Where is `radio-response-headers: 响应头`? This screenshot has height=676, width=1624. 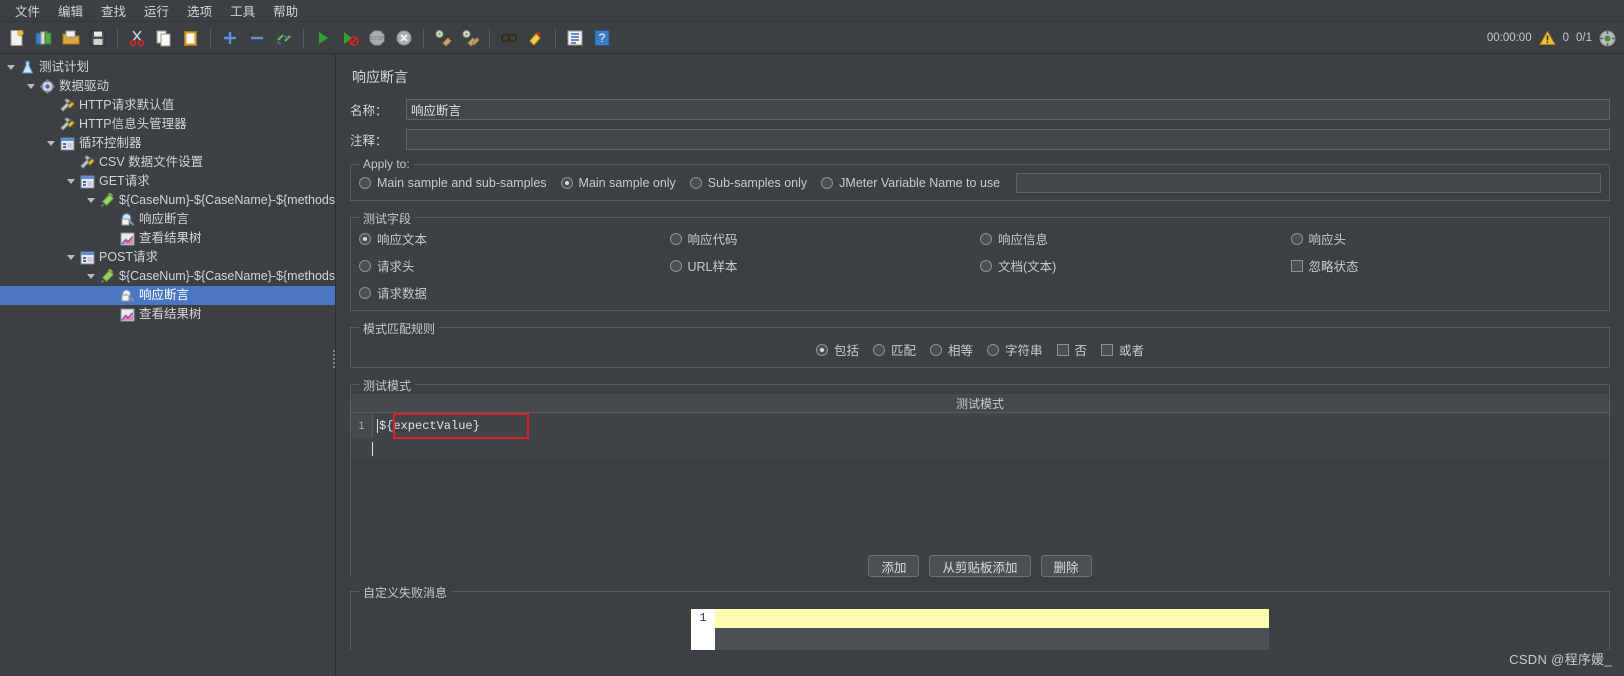 radio-response-headers: 响应头 is located at coordinates (1318, 238).